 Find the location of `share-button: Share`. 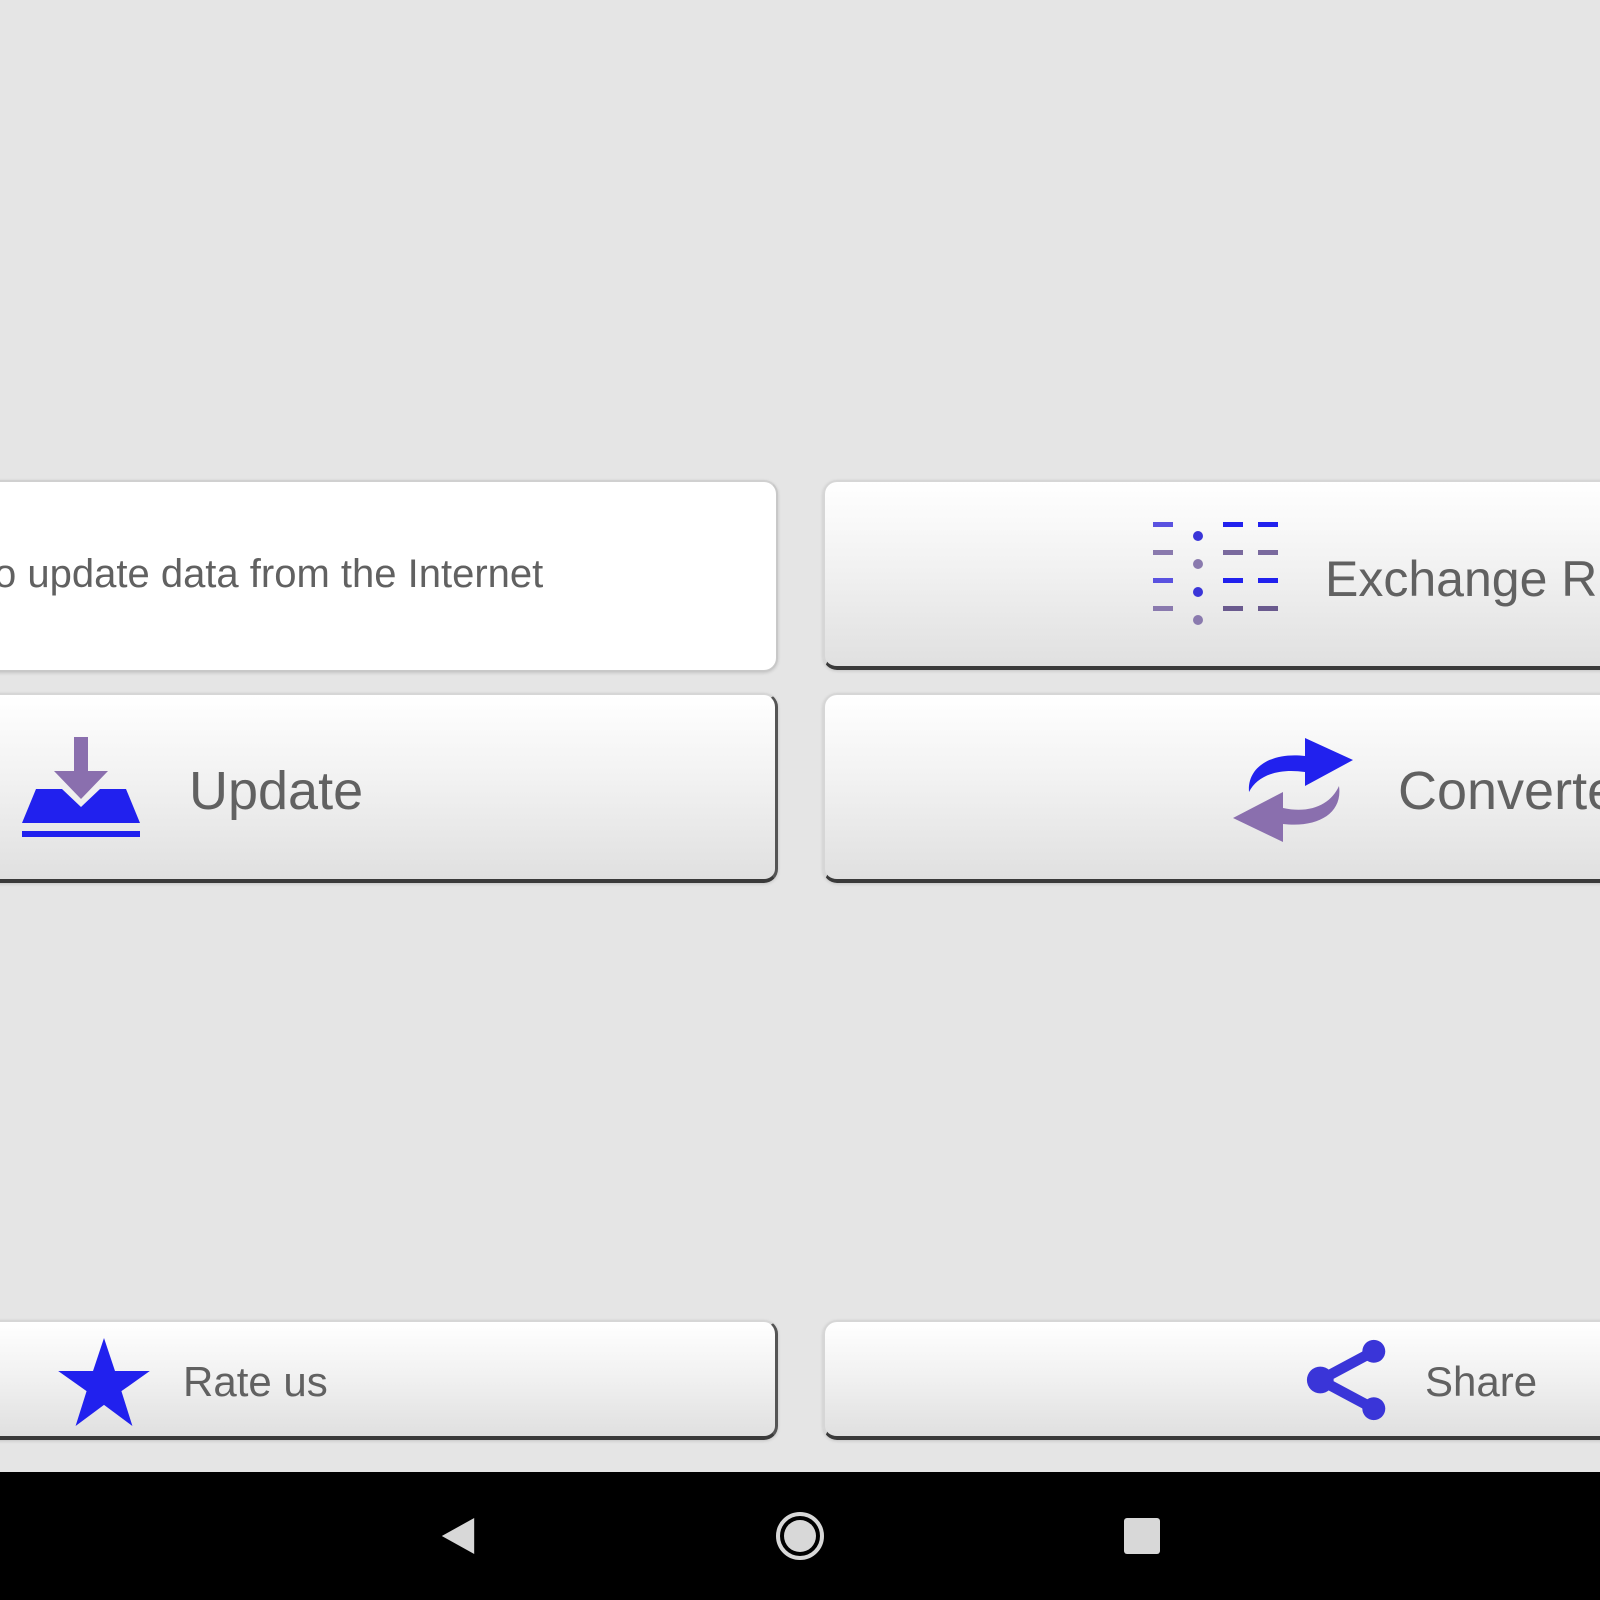

share-button: Share is located at coordinates (1211, 1380).